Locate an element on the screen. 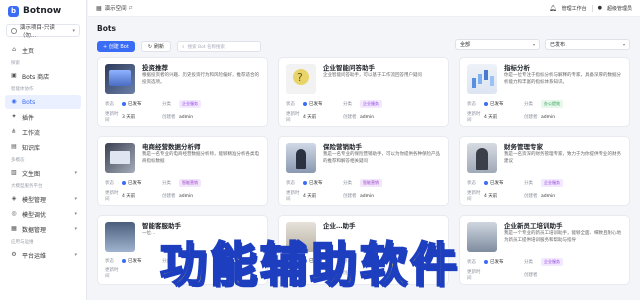 The height and width of the screenshot is (300, 640). brand: b Botnow is located at coordinates (43, 11).